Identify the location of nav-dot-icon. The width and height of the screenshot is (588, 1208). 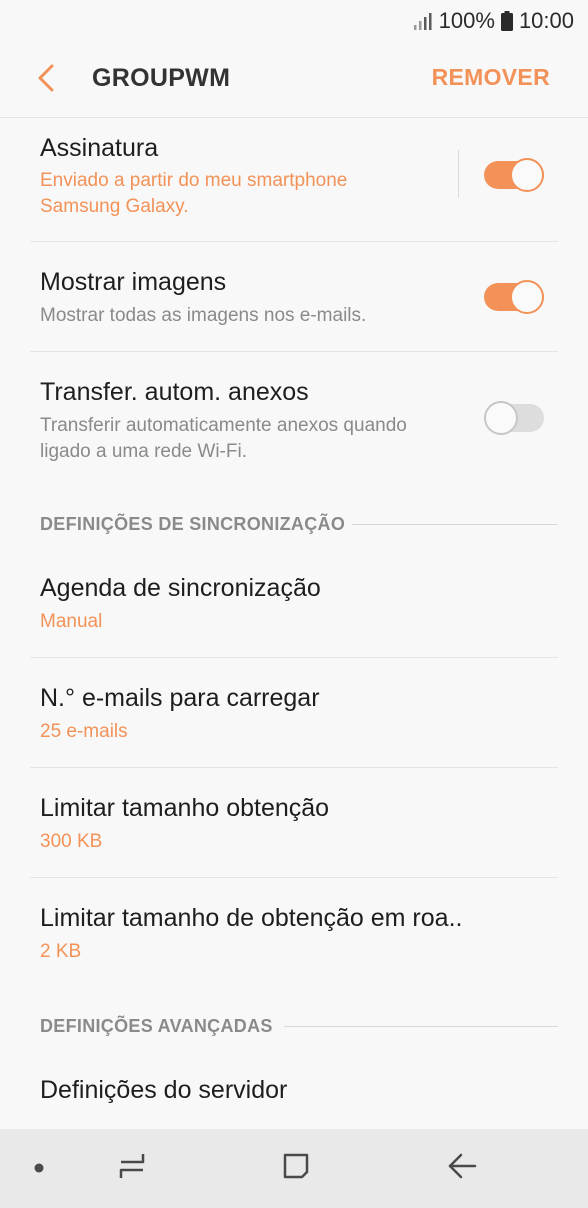
(39, 1169).